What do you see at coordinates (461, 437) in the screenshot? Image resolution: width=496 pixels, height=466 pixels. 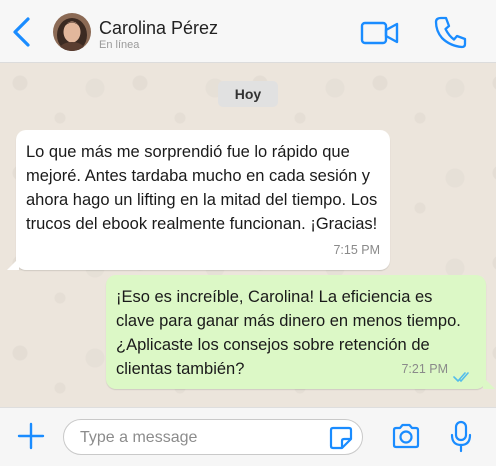 I see `microphone-icon` at bounding box center [461, 437].